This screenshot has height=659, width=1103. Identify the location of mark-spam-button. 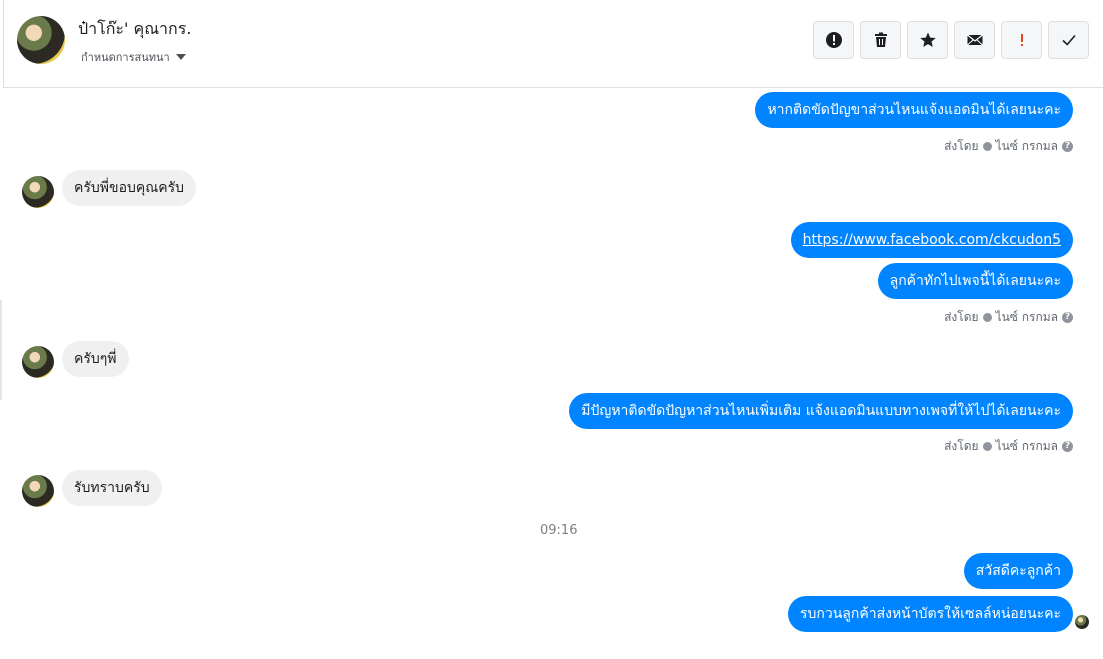
(833, 40).